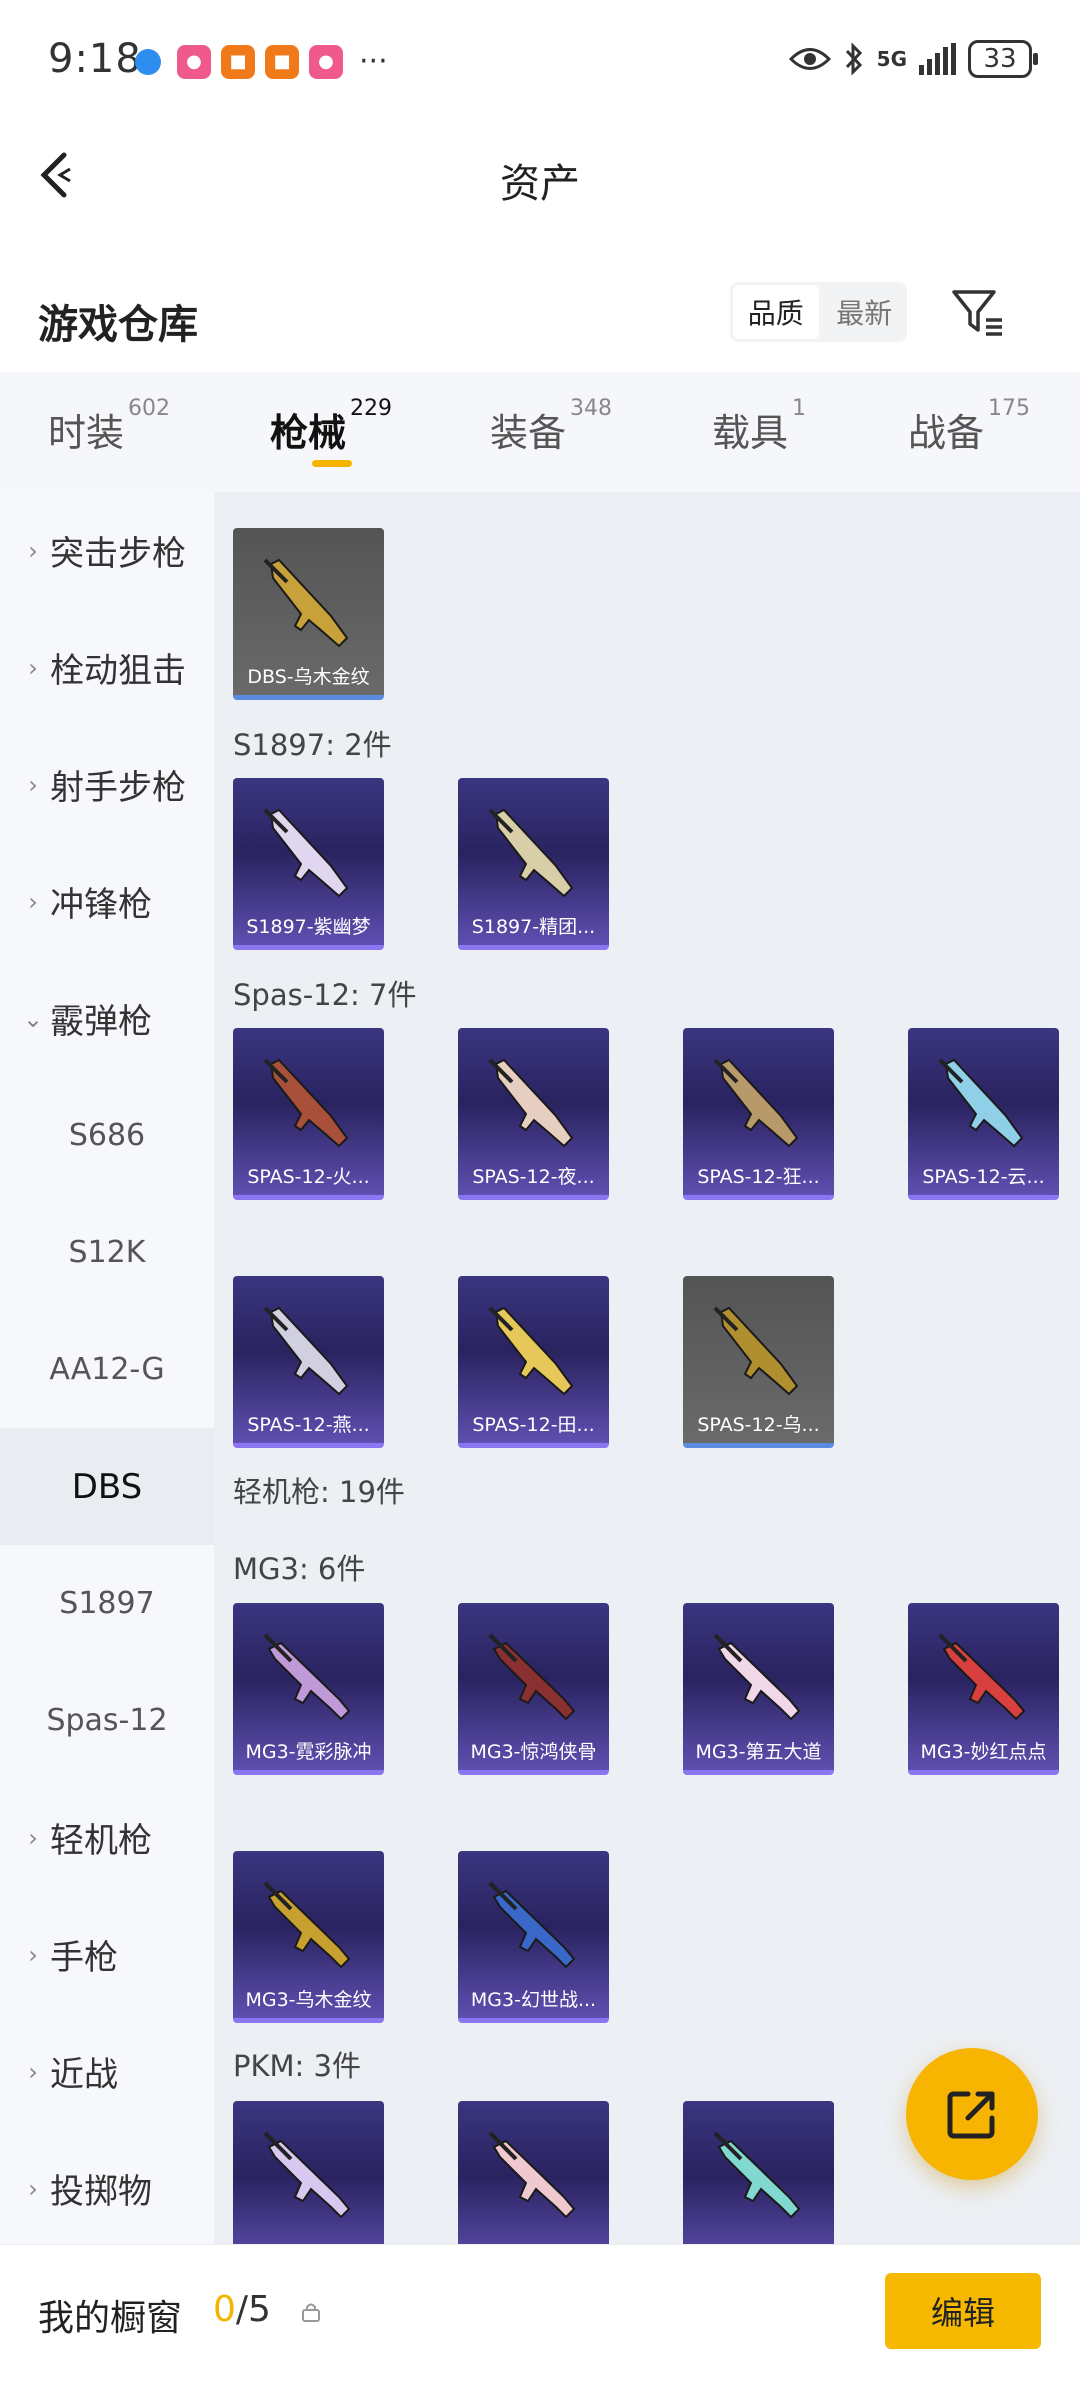 This screenshot has width=1080, height=2381. What do you see at coordinates (913, 59) in the screenshot?
I see `status-right: 5G 33` at bounding box center [913, 59].